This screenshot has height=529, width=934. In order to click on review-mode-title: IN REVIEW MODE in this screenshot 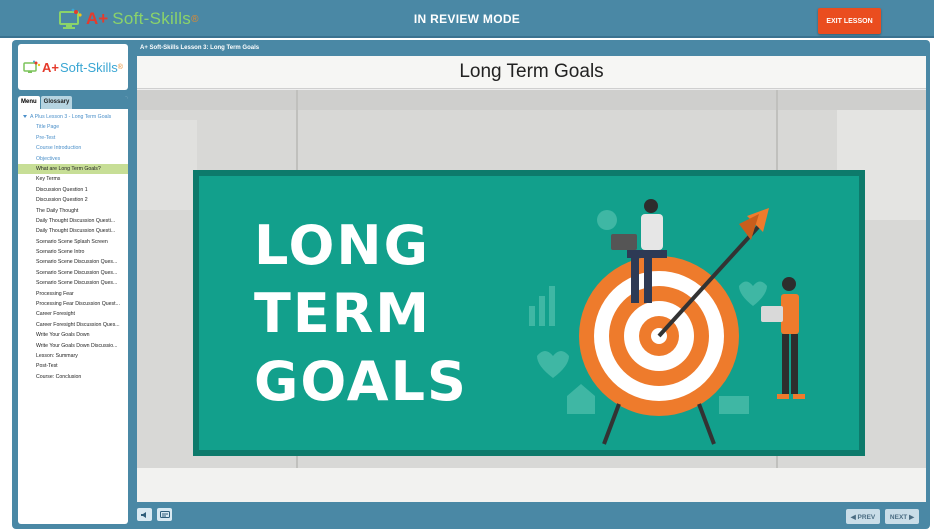, I will do `click(467, 19)`.